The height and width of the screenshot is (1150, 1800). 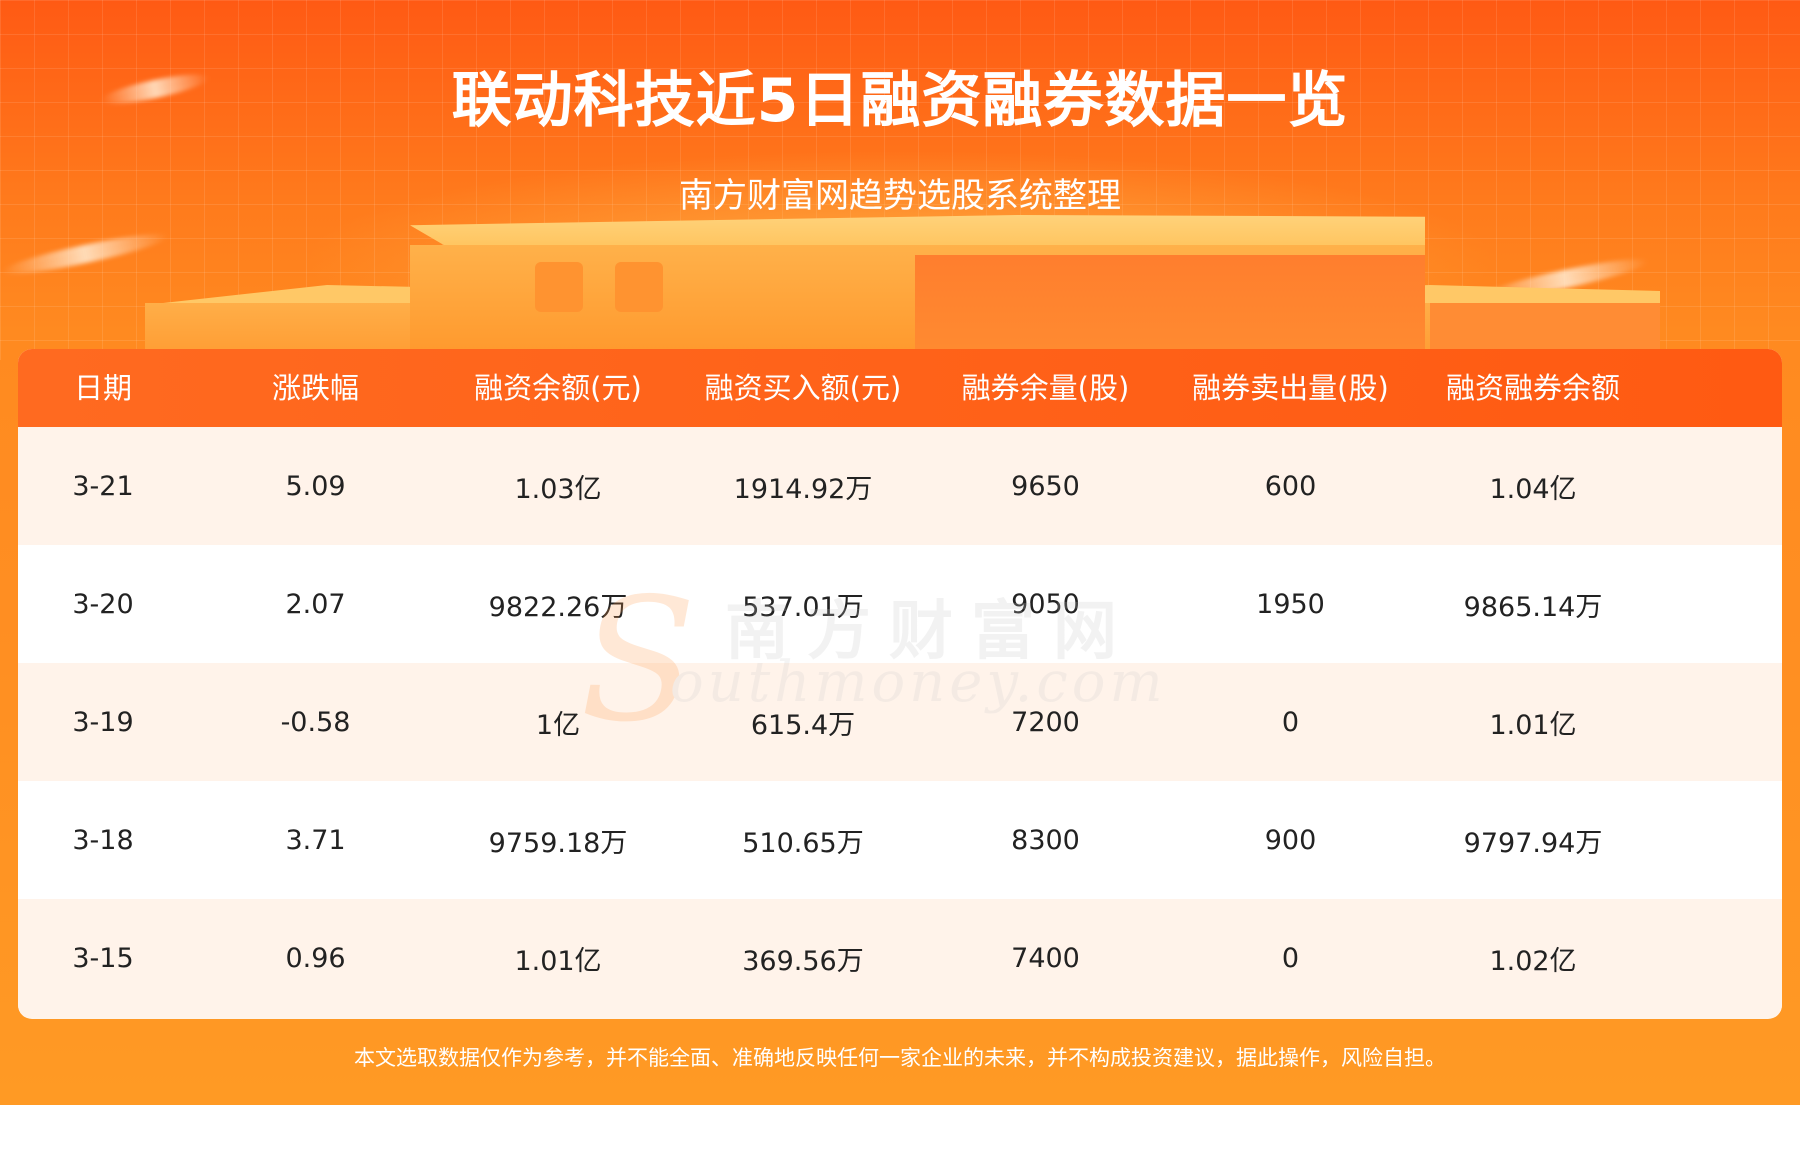 I want to click on header-total-balance: 融资融券余额(元), so click(x=1532, y=427).